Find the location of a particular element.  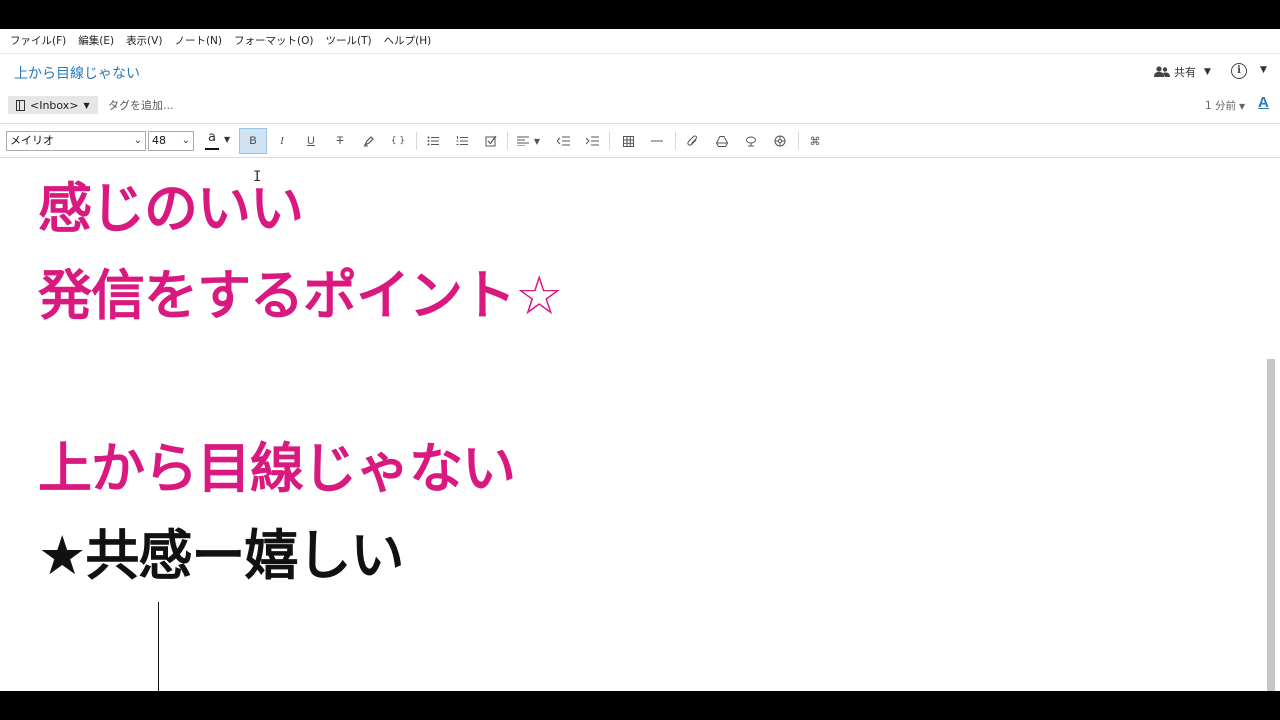

italic-glyph: I is located at coordinates (282, 141).